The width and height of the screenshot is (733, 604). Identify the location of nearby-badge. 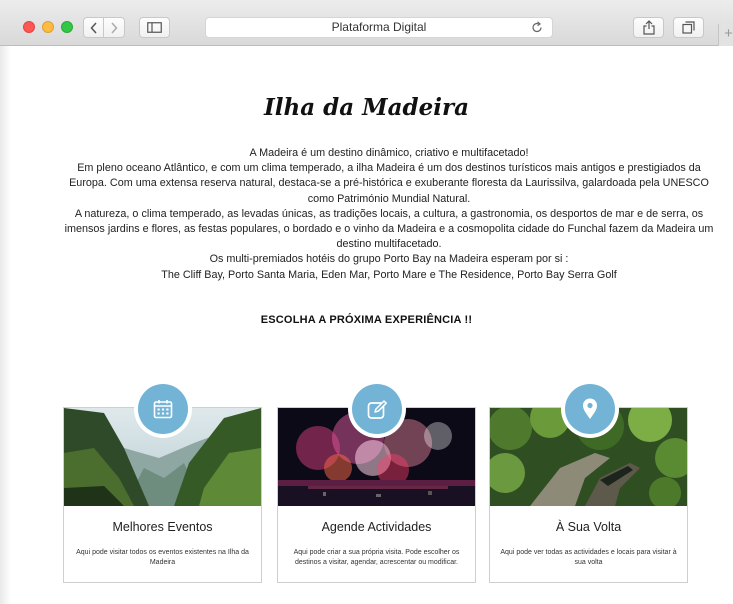
(590, 409).